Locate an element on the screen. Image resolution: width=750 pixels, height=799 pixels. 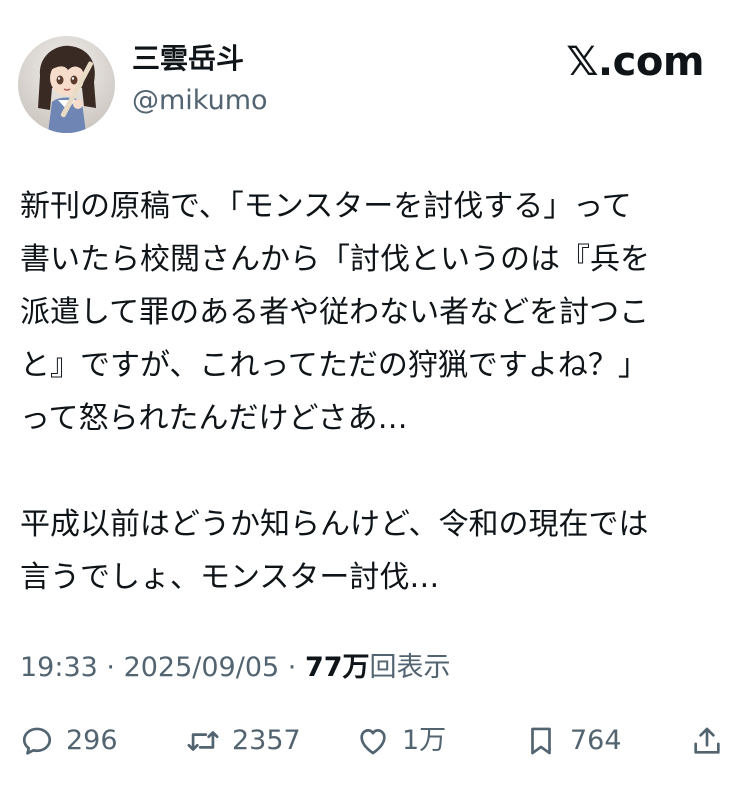
avatar-image is located at coordinates (66, 84).